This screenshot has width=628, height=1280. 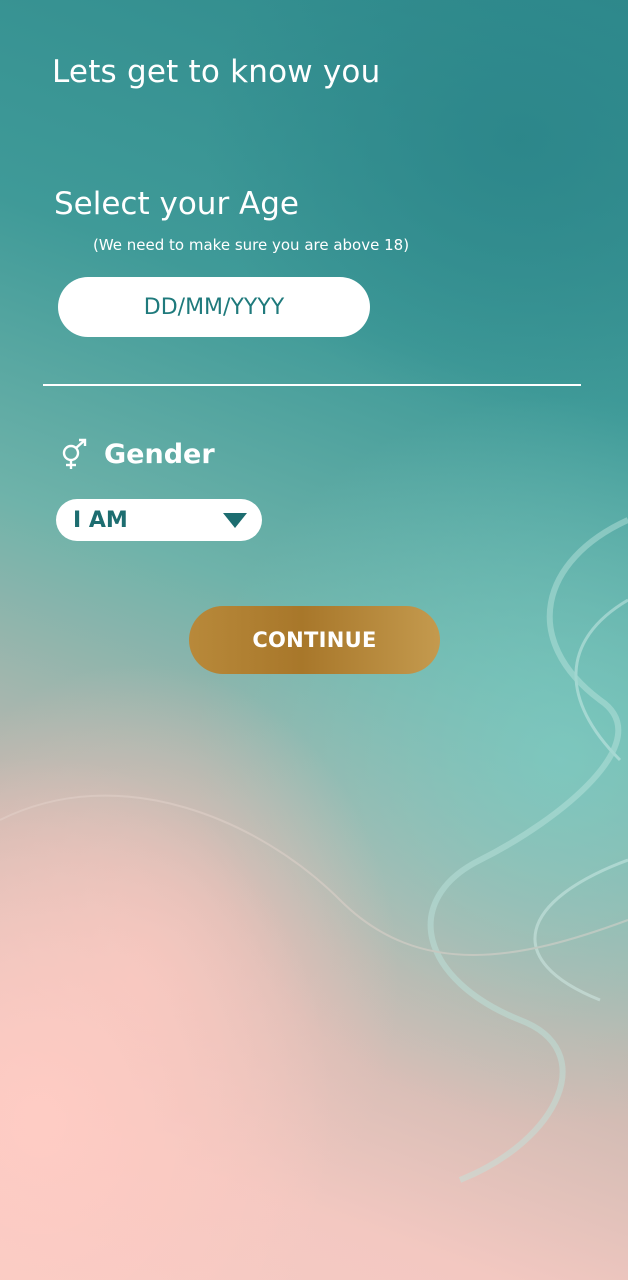 What do you see at coordinates (235, 520) in the screenshot?
I see `dropdown-arrow-icon` at bounding box center [235, 520].